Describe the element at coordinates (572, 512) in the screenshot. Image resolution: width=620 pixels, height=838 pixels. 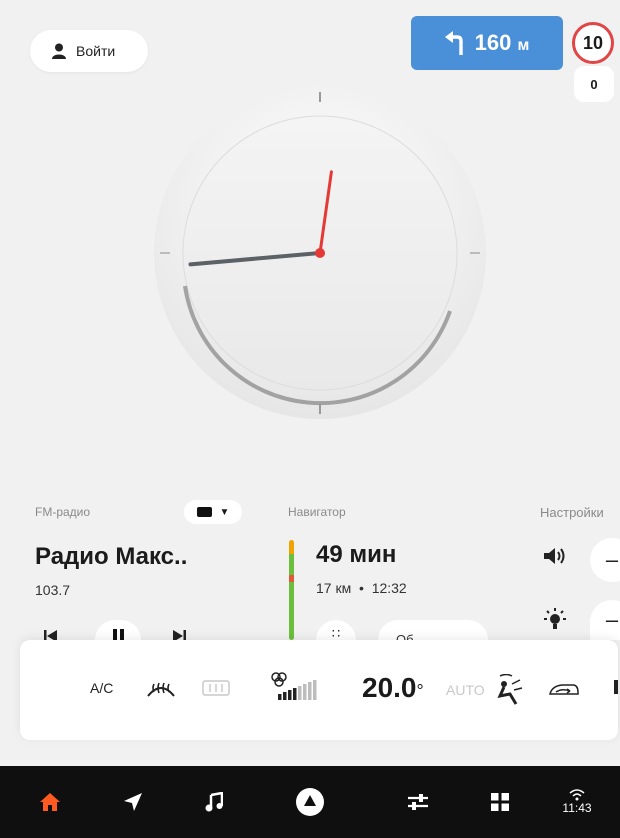
I see `settings-section-label: Настройки` at that location.